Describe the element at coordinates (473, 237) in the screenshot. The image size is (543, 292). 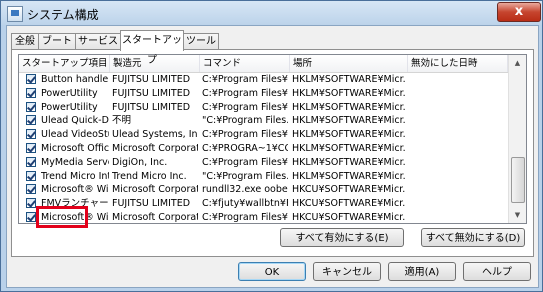
I see `disable-all-button: すべて無効にする(D)` at that location.